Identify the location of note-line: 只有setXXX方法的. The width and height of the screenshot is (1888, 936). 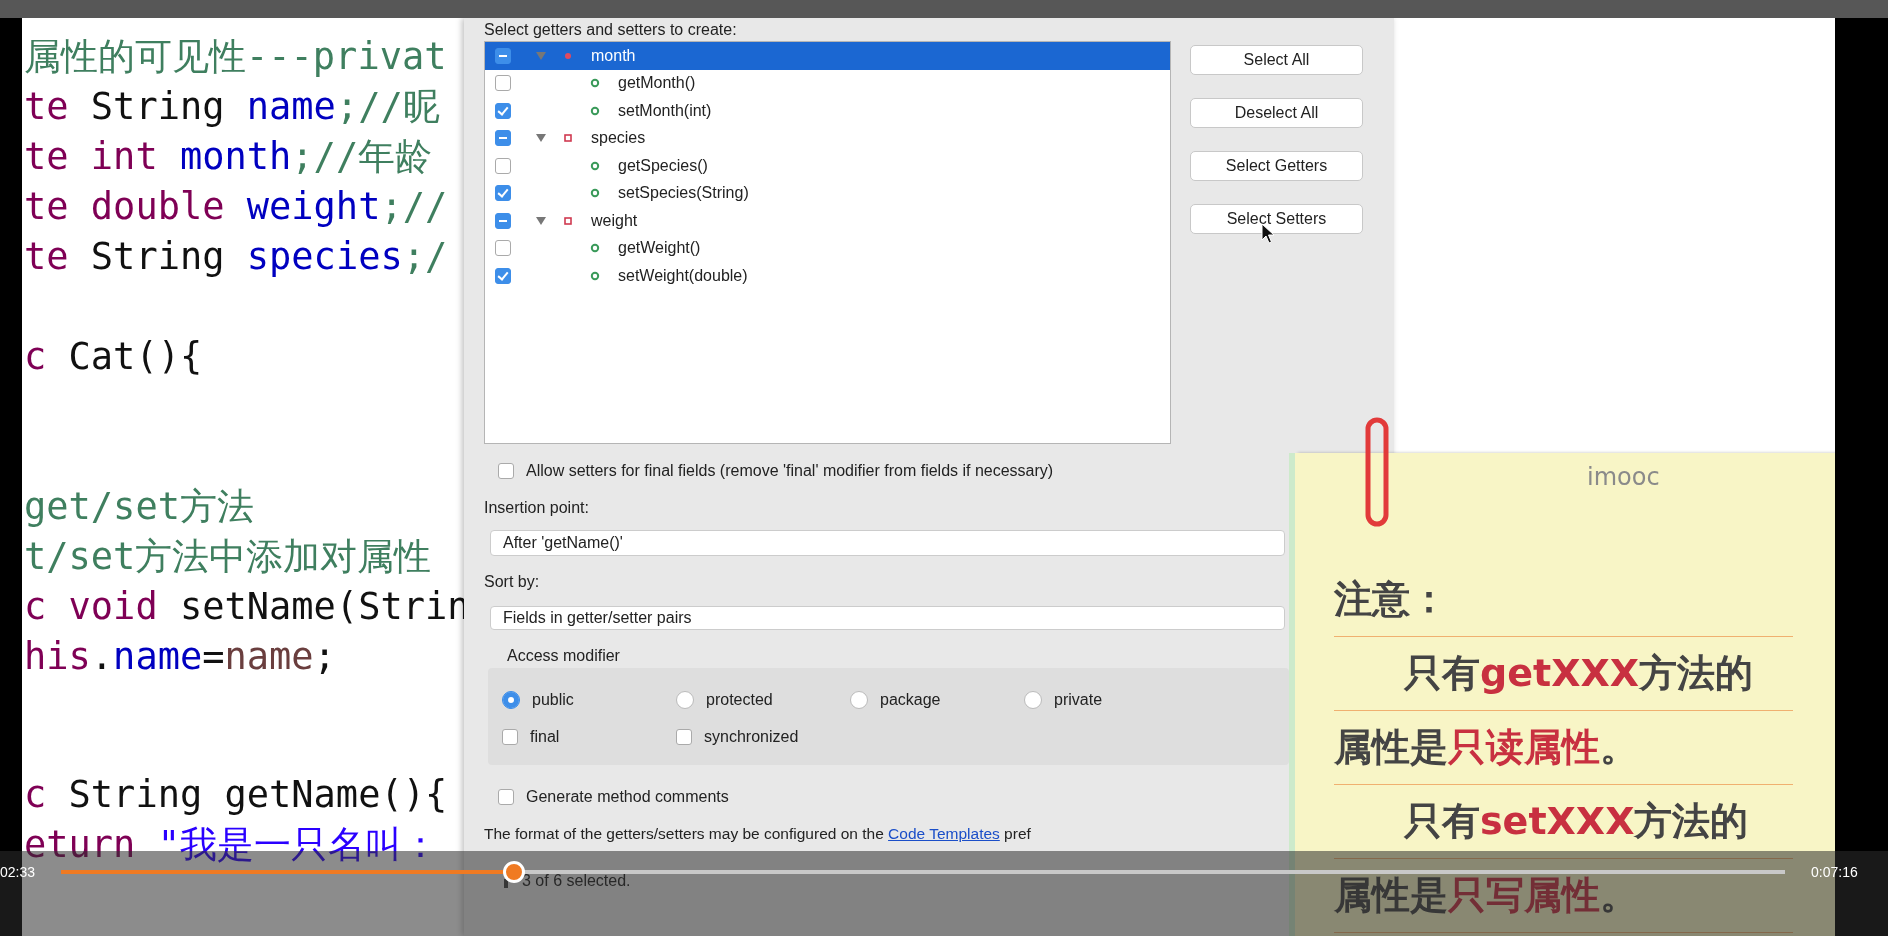
(1563, 822).